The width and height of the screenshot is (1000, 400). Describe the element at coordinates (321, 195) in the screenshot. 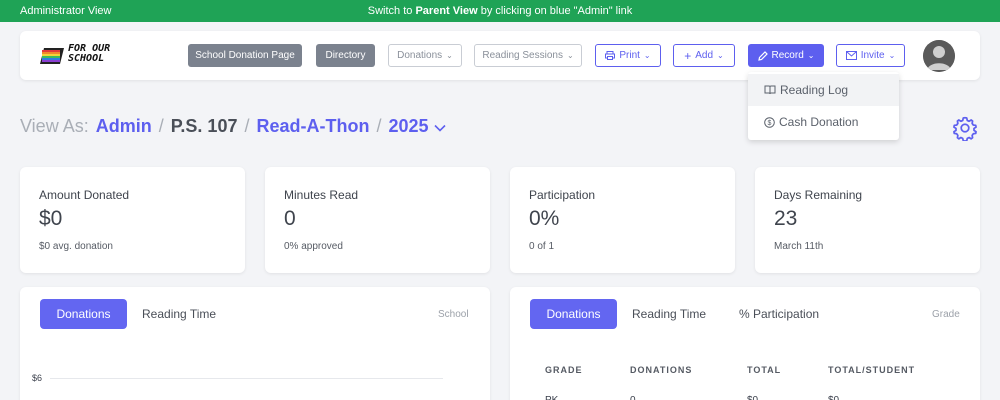

I see `stat-title: Minutes Read` at that location.